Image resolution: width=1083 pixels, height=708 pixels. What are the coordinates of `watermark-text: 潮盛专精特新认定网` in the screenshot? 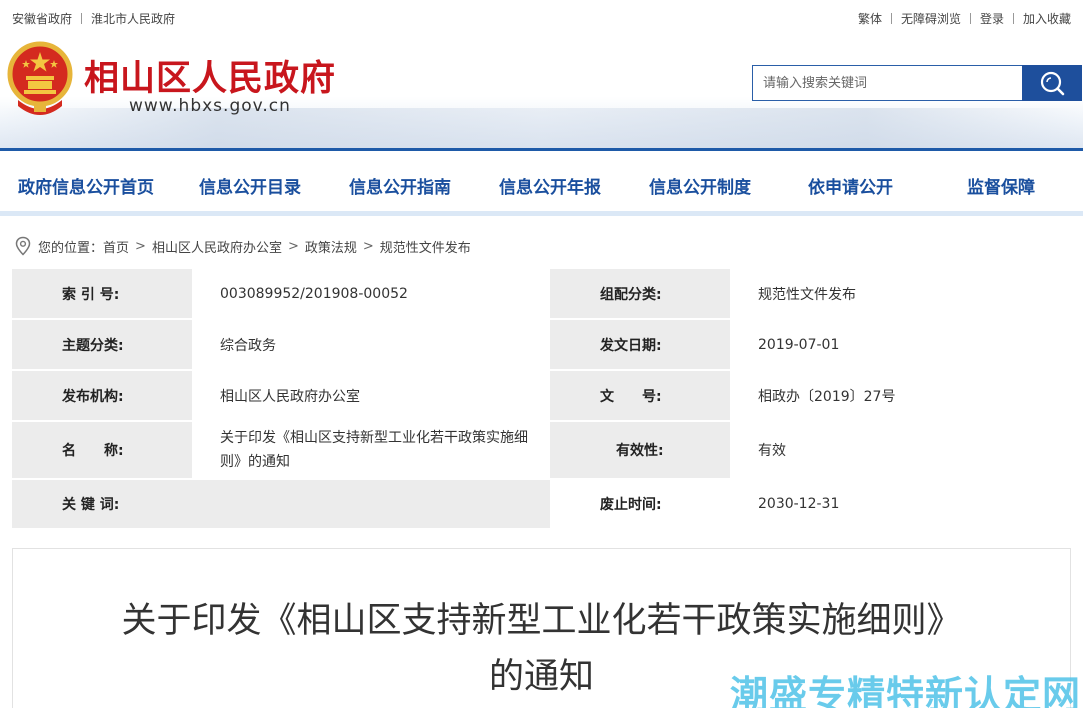 It's located at (905, 690).